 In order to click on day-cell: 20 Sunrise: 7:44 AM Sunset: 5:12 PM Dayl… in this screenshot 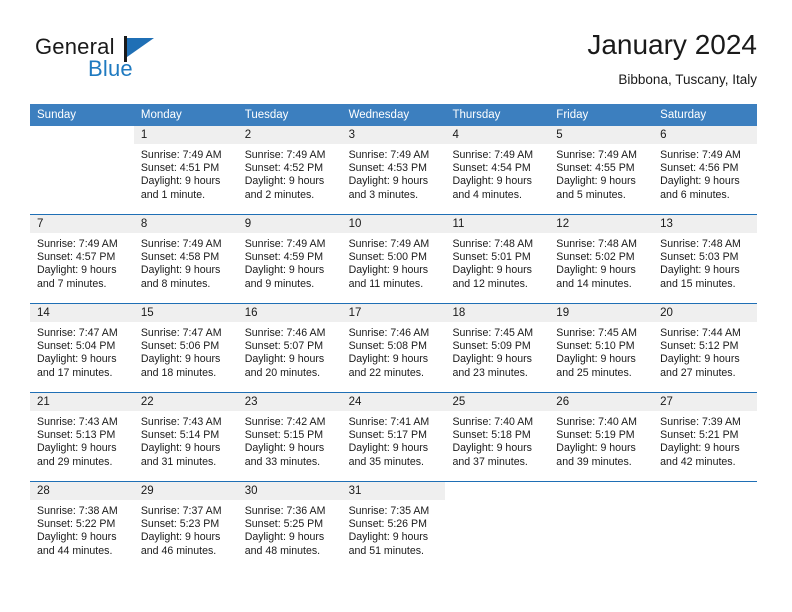, I will do `click(705, 348)`.